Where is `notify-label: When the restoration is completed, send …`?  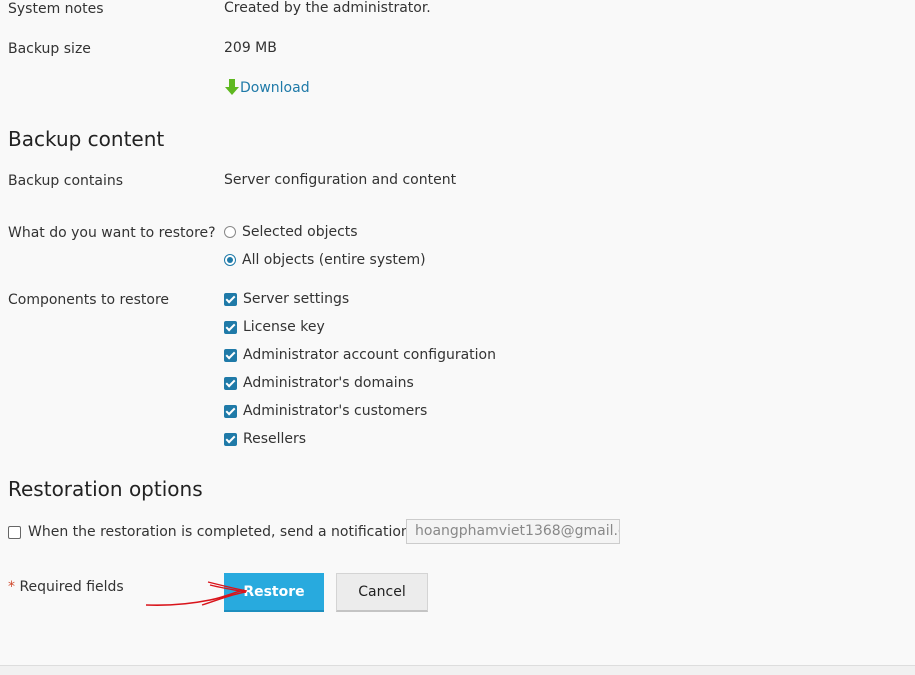 notify-label: When the restoration is completed, send … is located at coordinates (228, 532).